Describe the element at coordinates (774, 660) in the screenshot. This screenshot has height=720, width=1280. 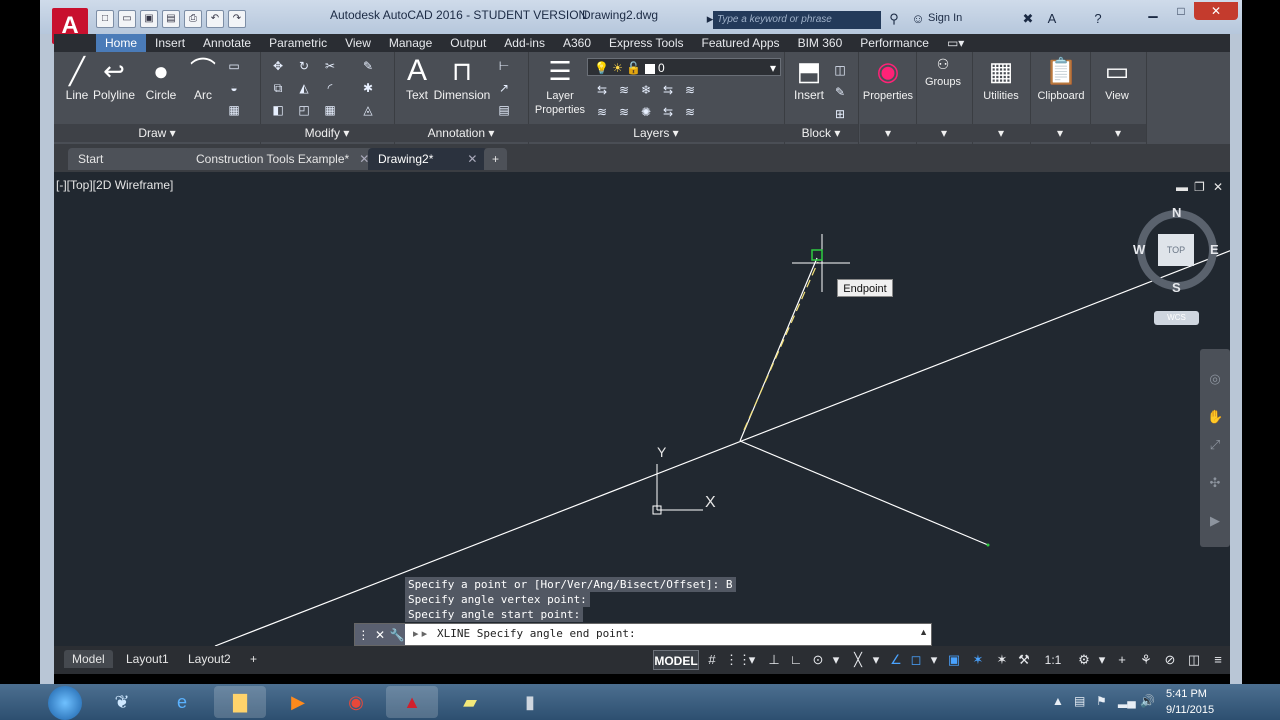
I see `infer-constraints-icon: ⊥` at that location.